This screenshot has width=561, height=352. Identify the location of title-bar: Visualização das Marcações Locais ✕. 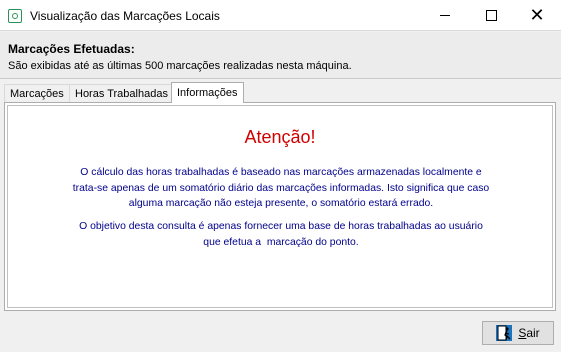
(280, 15).